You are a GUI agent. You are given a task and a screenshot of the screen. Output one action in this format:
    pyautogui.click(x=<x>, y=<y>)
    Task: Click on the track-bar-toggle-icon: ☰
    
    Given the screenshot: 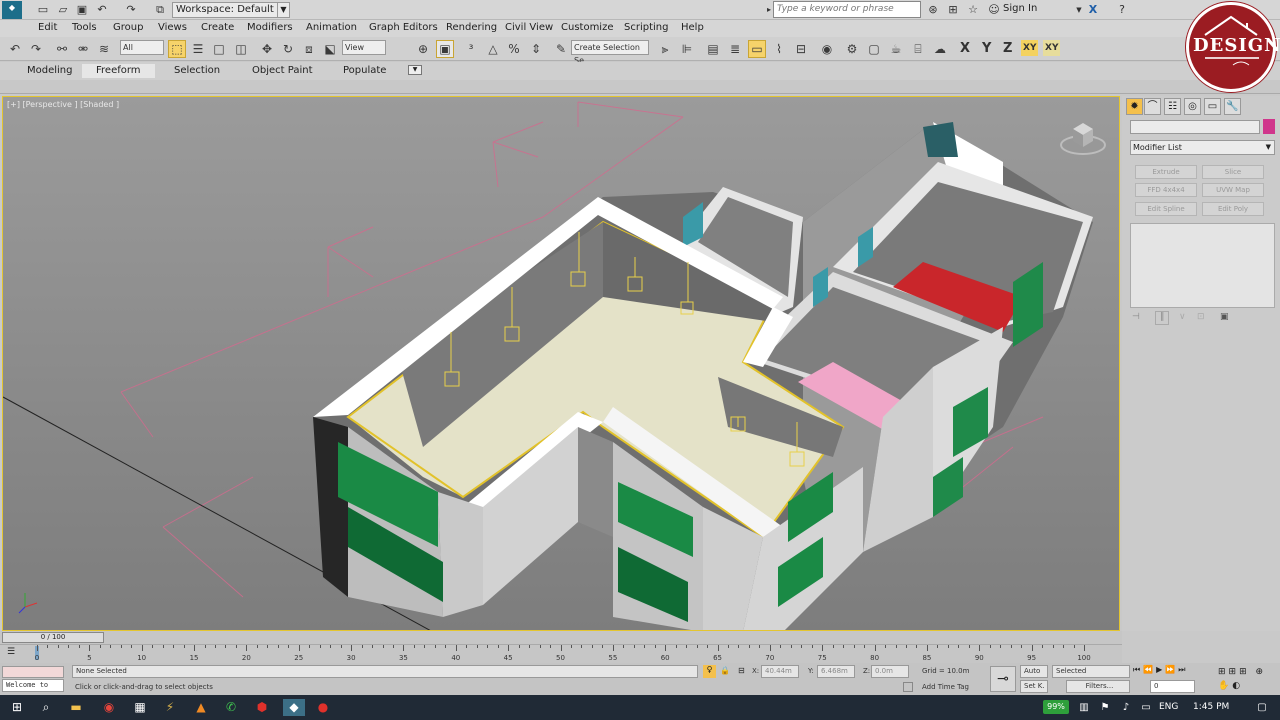 What is the action you would take?
    pyautogui.click(x=11, y=652)
    